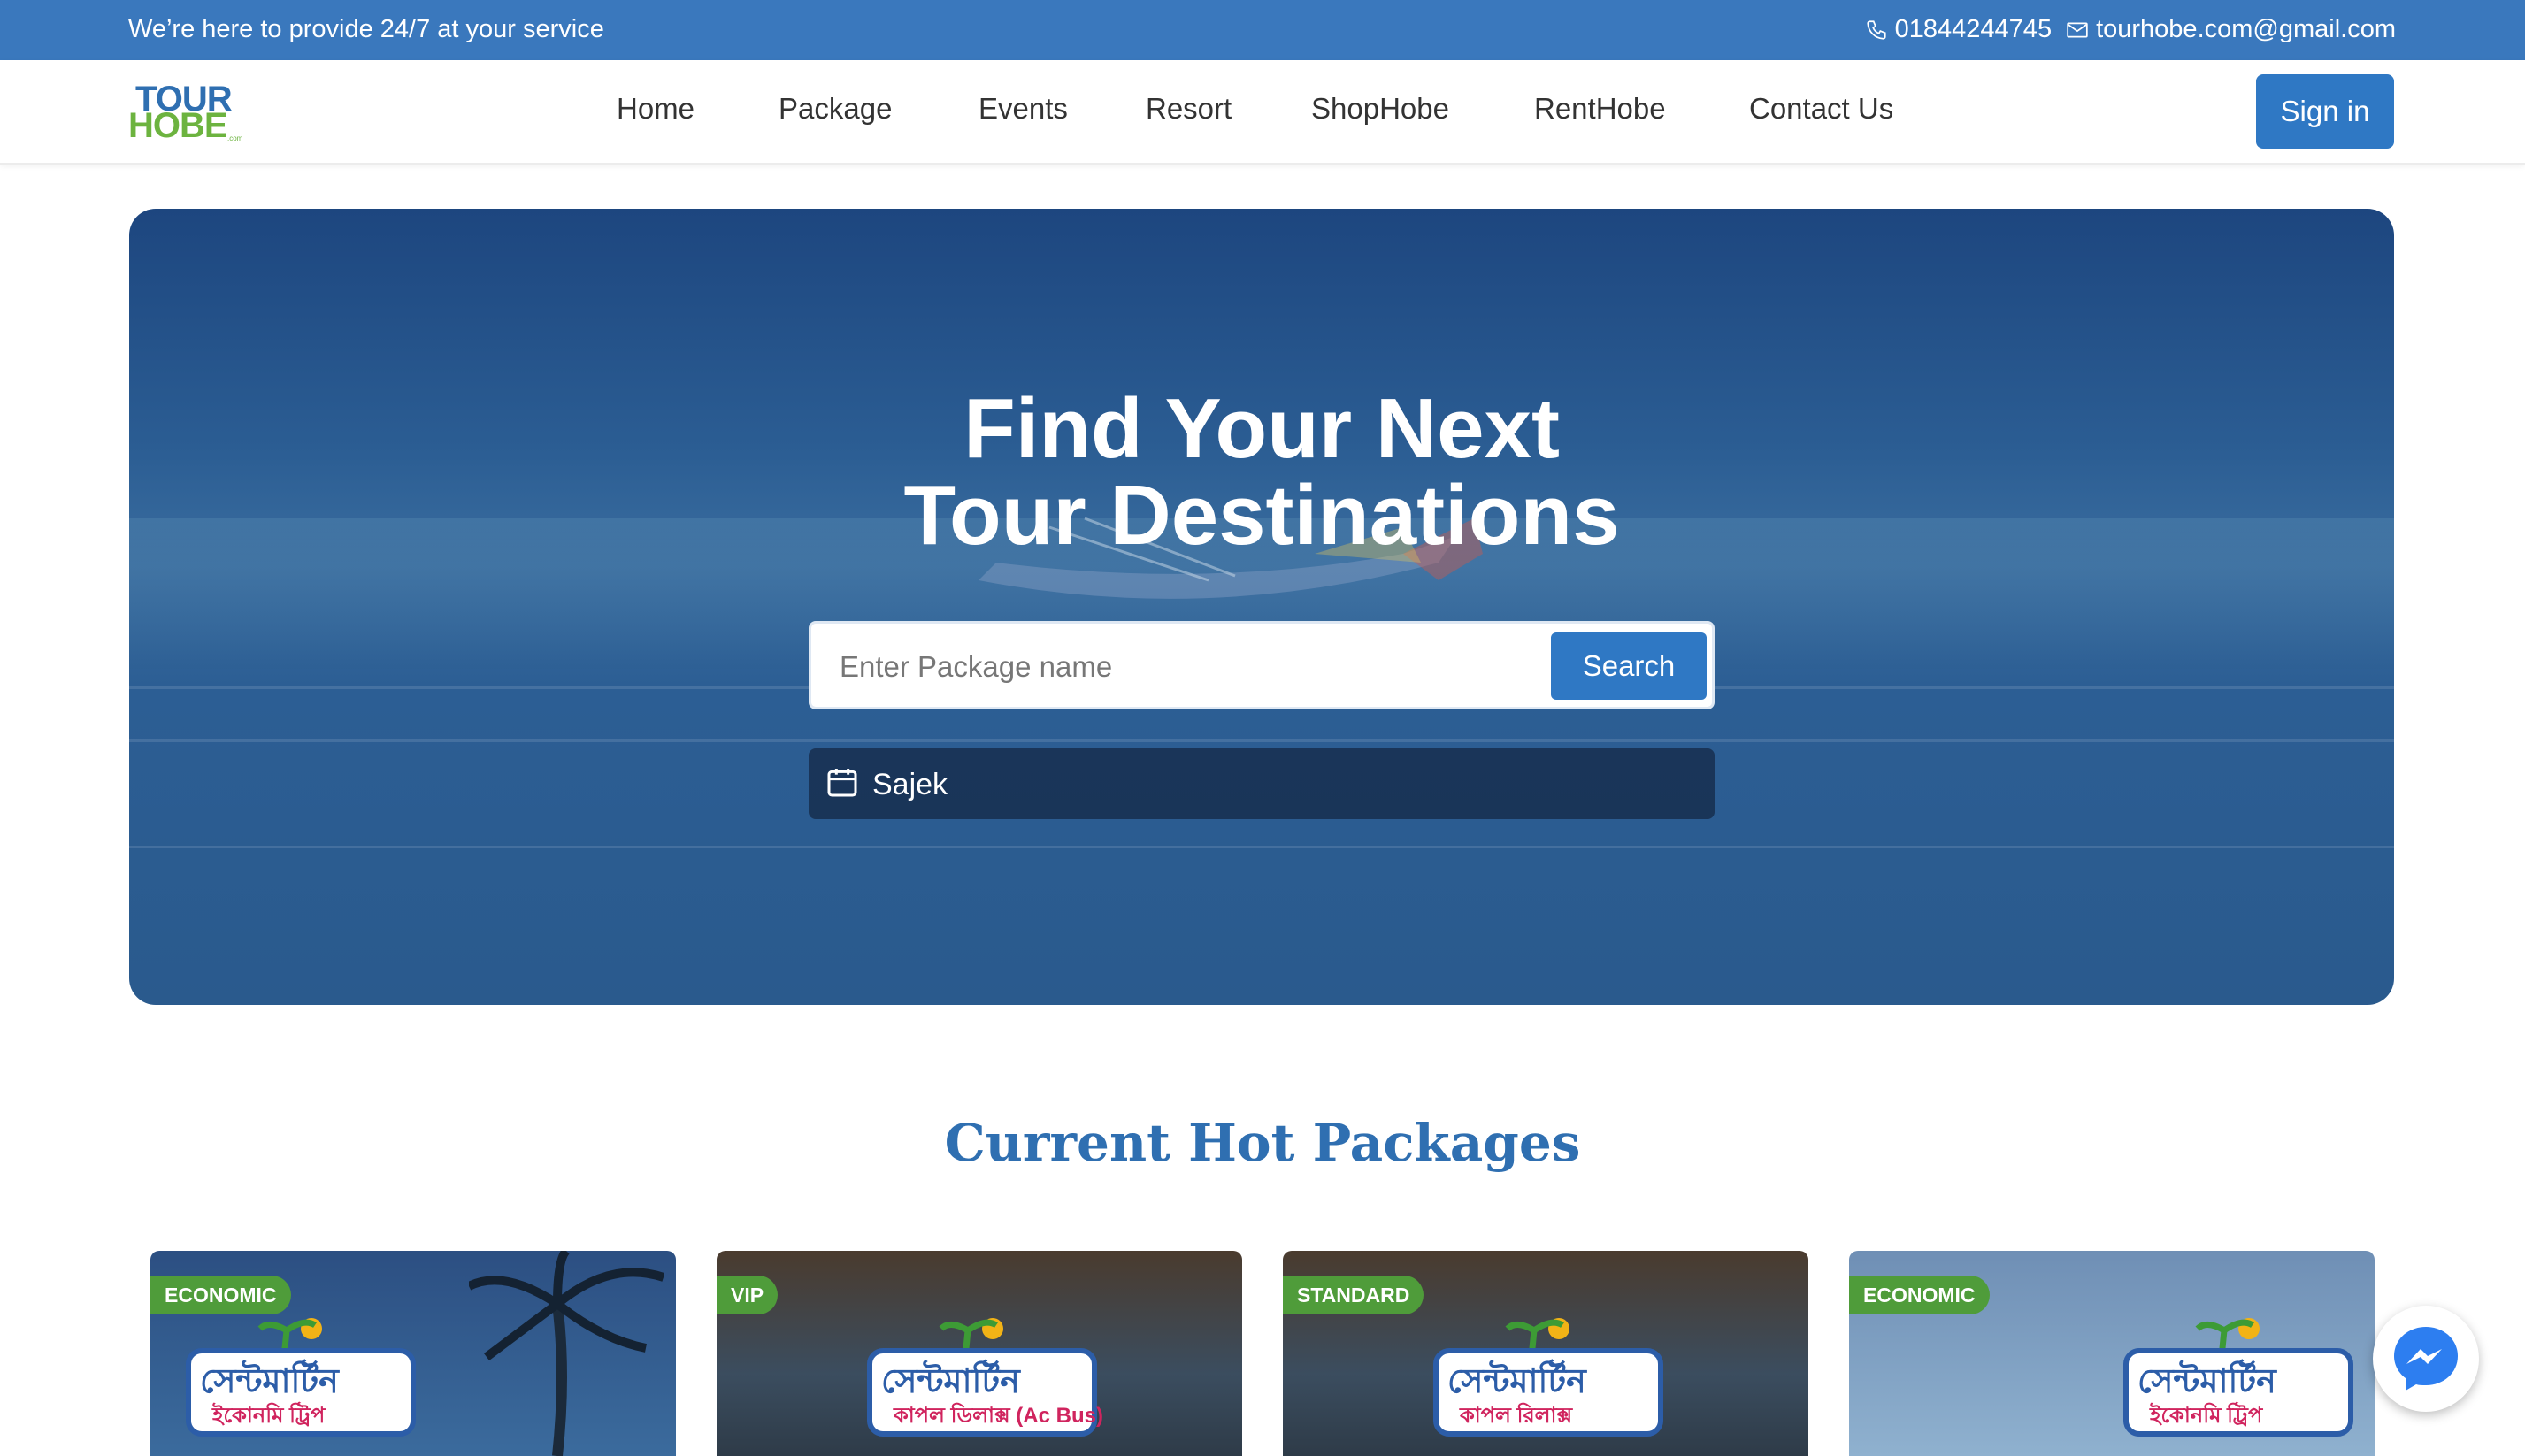  I want to click on contact-info: 01844244745 tourhobe.com@gmail.com, so click(2130, 29).